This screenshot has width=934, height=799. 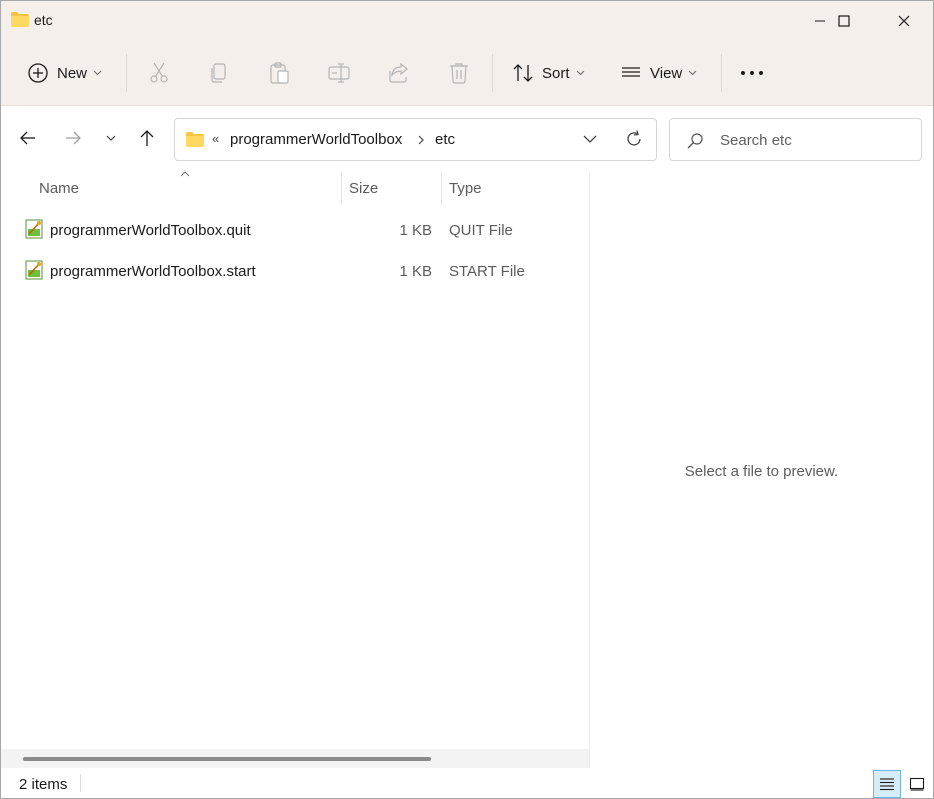 I want to click on file-name: programmerWorldToolbox.start, so click(x=153, y=271).